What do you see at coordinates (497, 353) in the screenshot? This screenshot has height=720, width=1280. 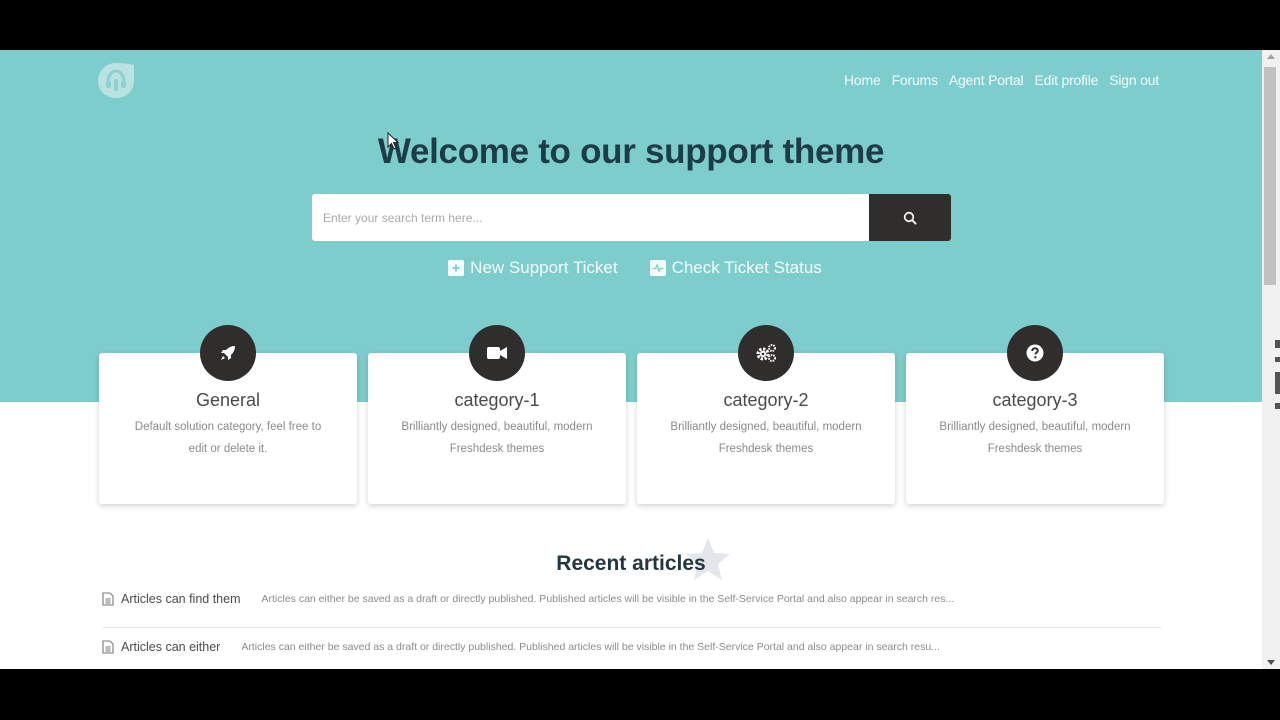 I see `video-camera-icon` at bounding box center [497, 353].